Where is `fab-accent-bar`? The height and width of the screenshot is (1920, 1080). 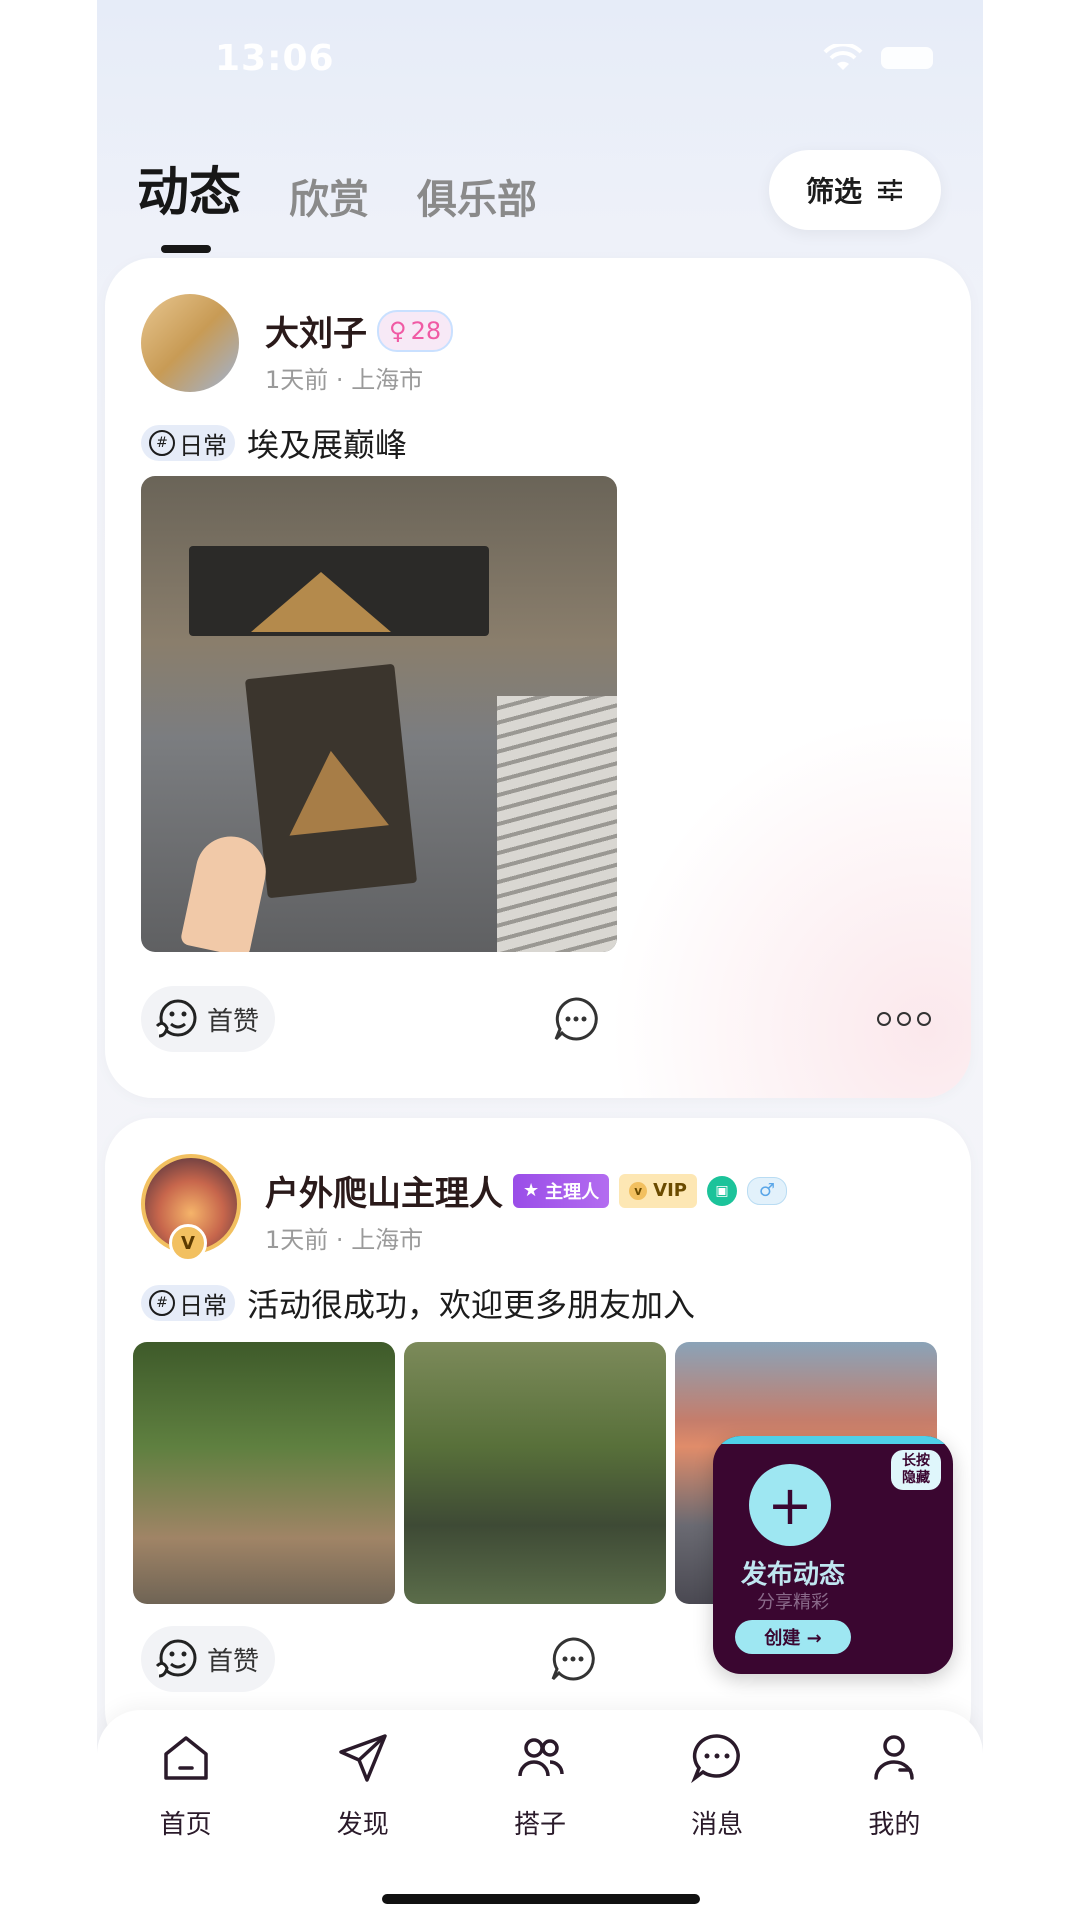 fab-accent-bar is located at coordinates (833, 1440).